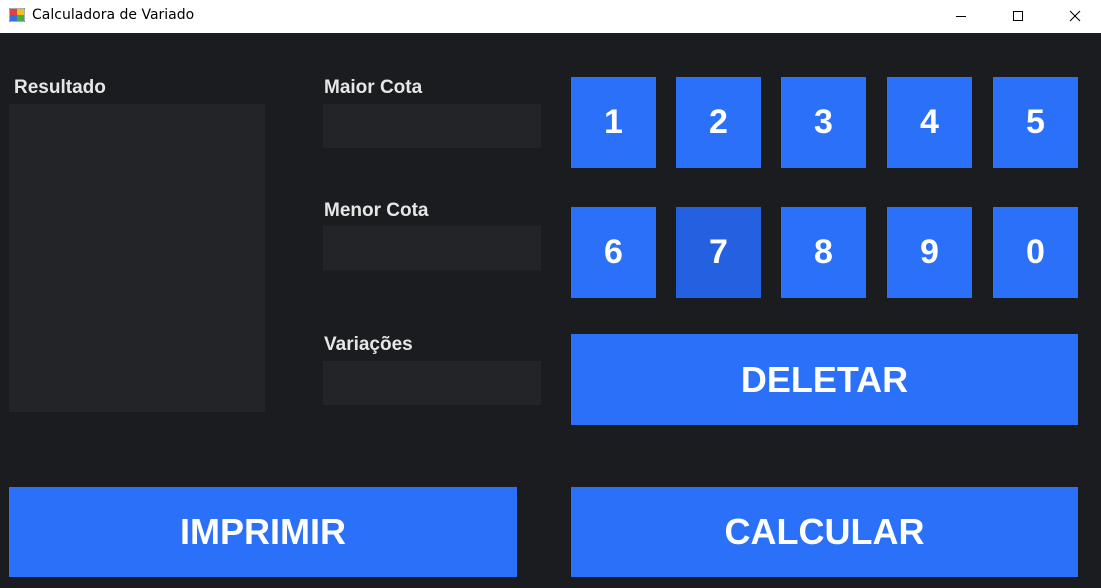 Image resolution: width=1101 pixels, height=588 pixels. What do you see at coordinates (718, 252) in the screenshot?
I see `key-7-button: 7` at bounding box center [718, 252].